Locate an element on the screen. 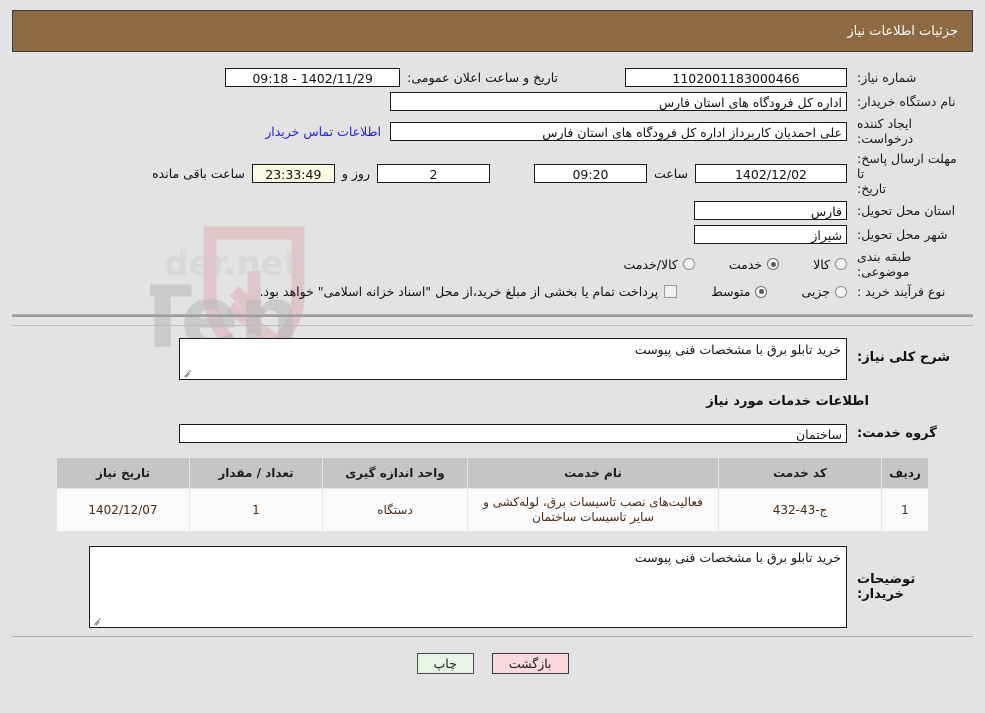  process-option-minor-label: جزیی is located at coordinates (815, 291).